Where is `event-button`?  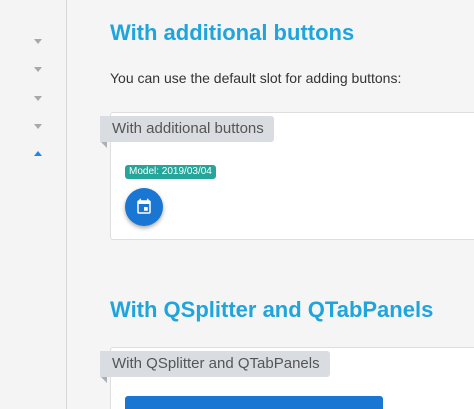 event-button is located at coordinates (144, 207).